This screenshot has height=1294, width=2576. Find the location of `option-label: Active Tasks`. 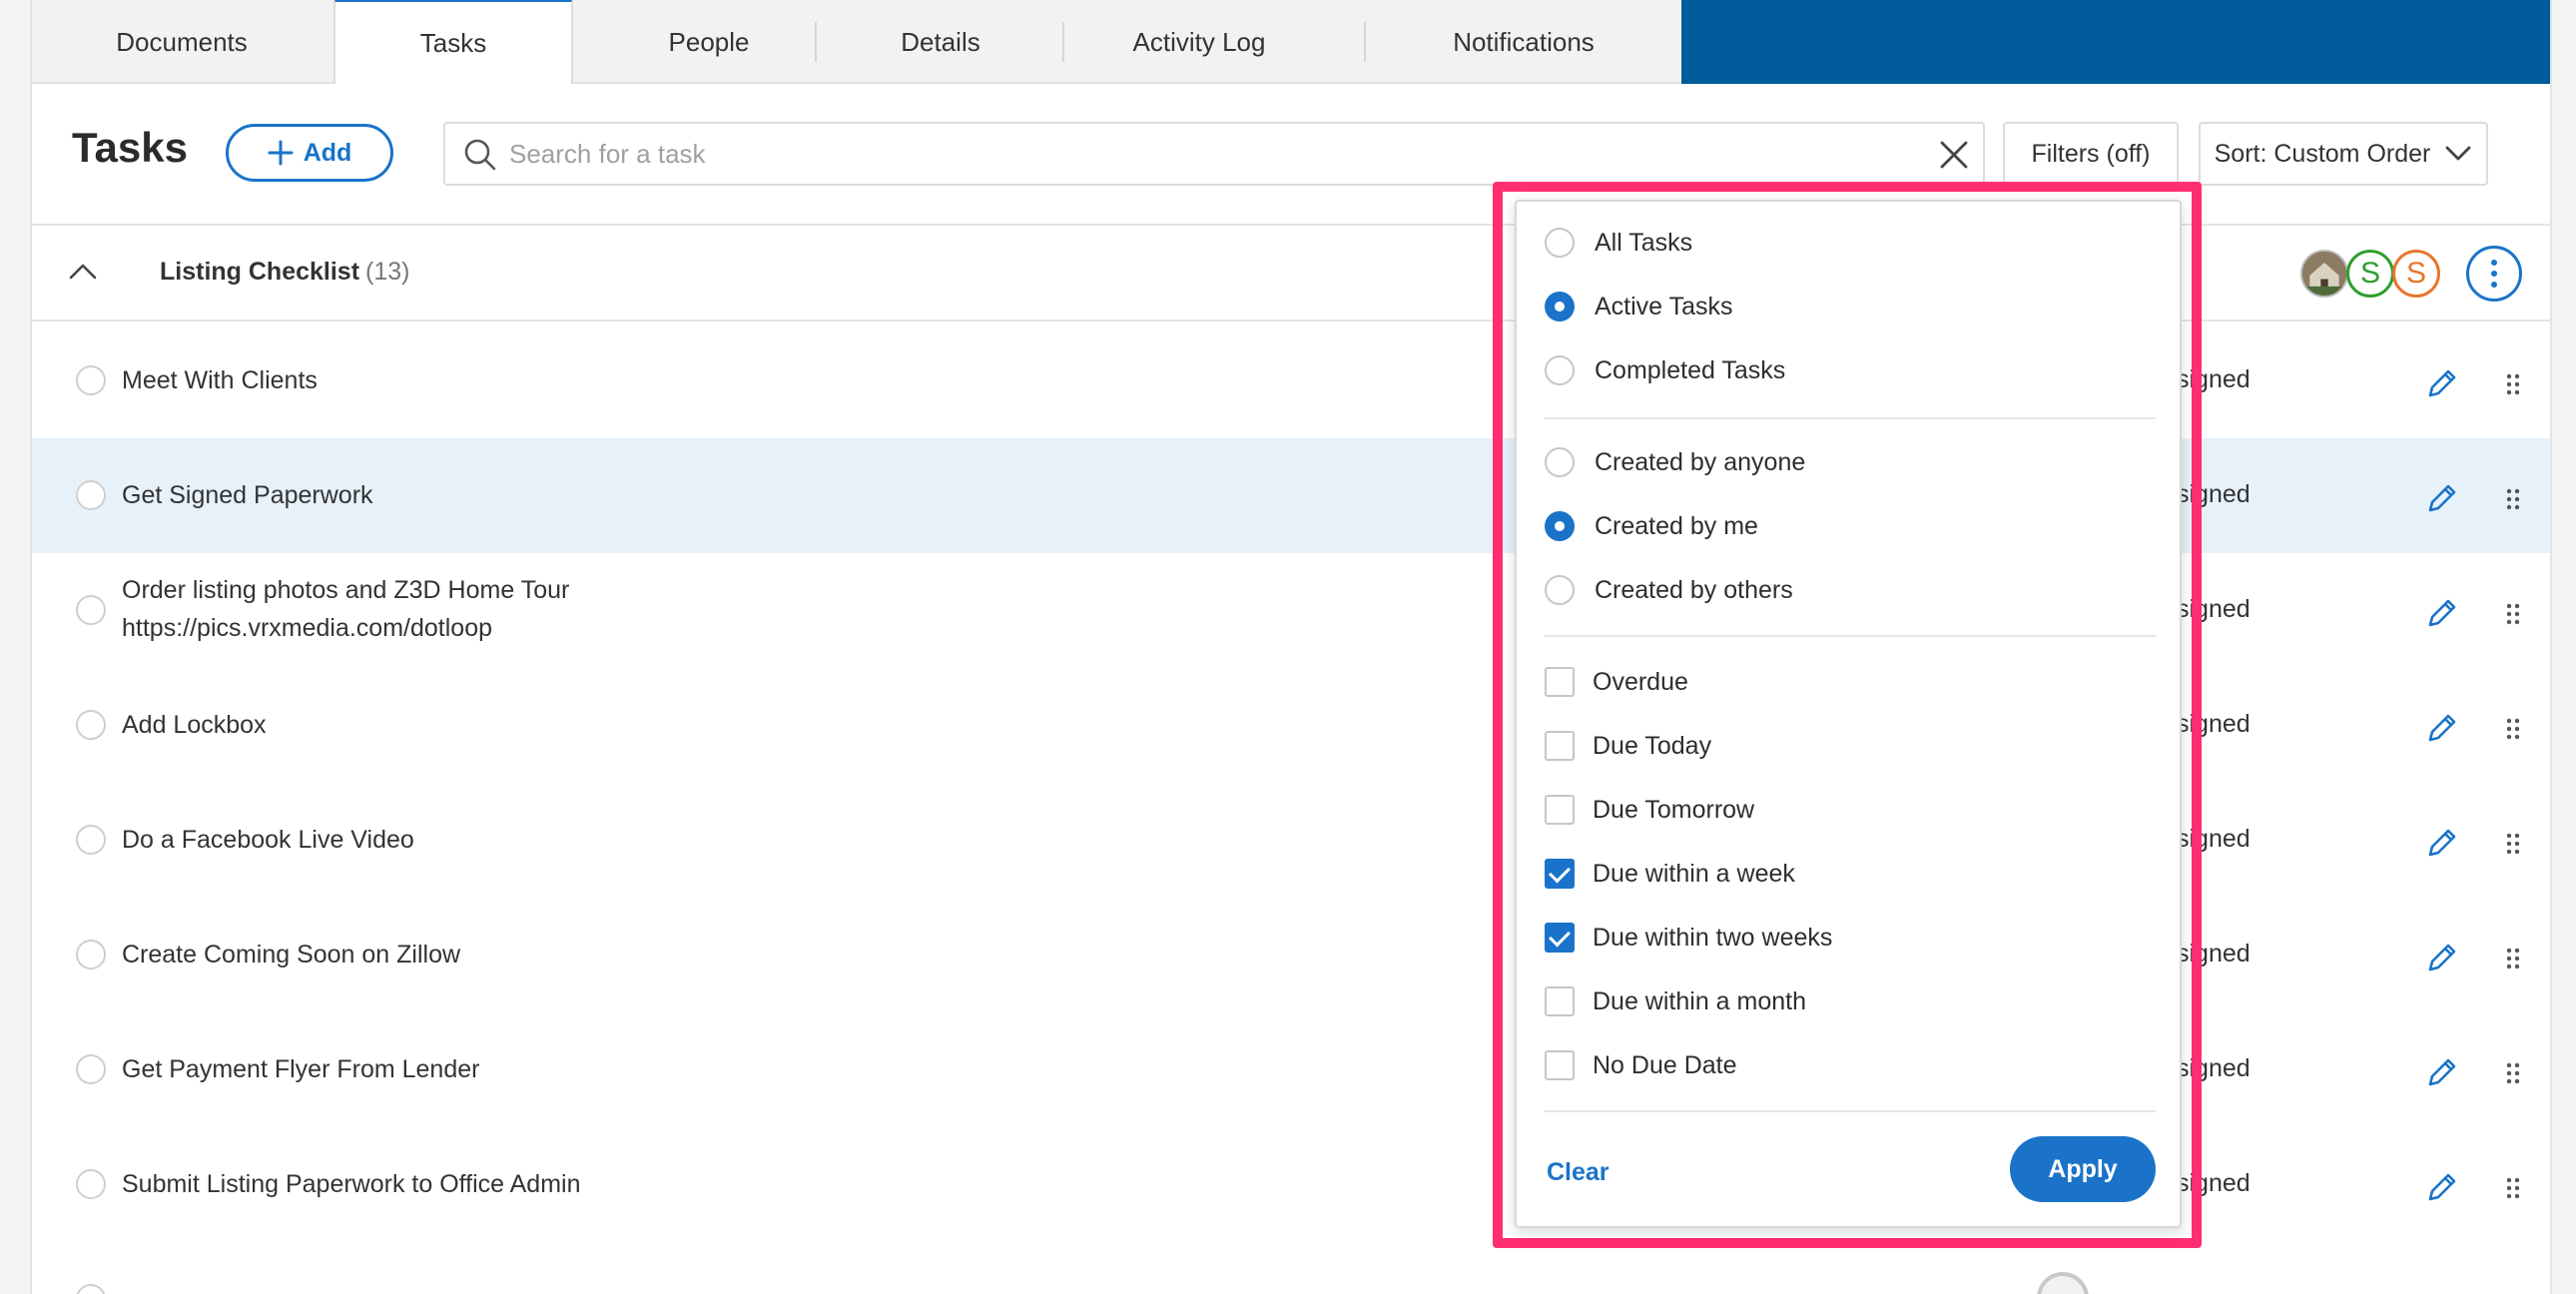

option-label: Active Tasks is located at coordinates (1664, 307).